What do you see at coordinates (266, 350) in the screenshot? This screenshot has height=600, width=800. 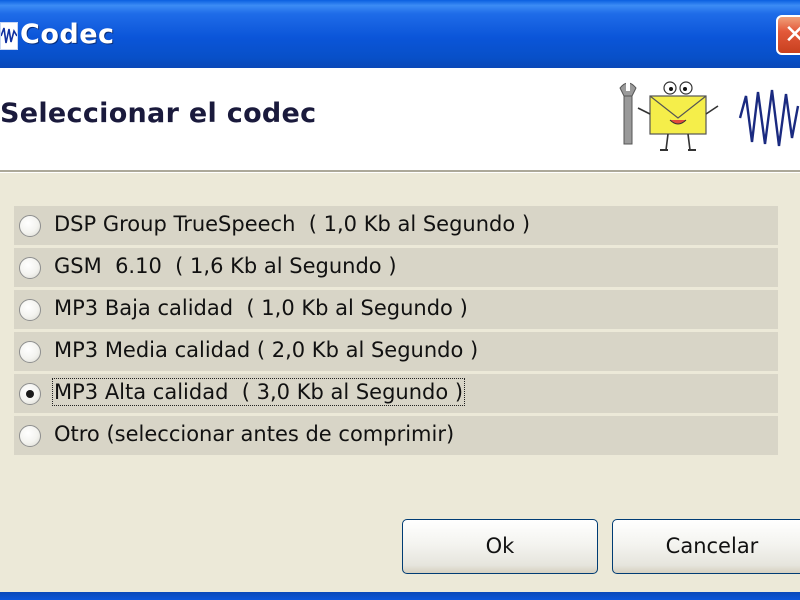 I see `codec-option-label: MP3 Media calidad ( 2,0 Kb al Segundo )` at bounding box center [266, 350].